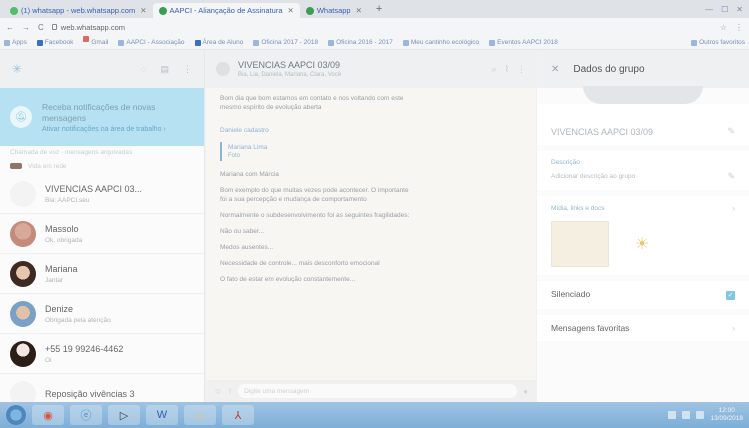 This screenshot has width=749, height=428. I want to click on network-icon, so click(686, 415).